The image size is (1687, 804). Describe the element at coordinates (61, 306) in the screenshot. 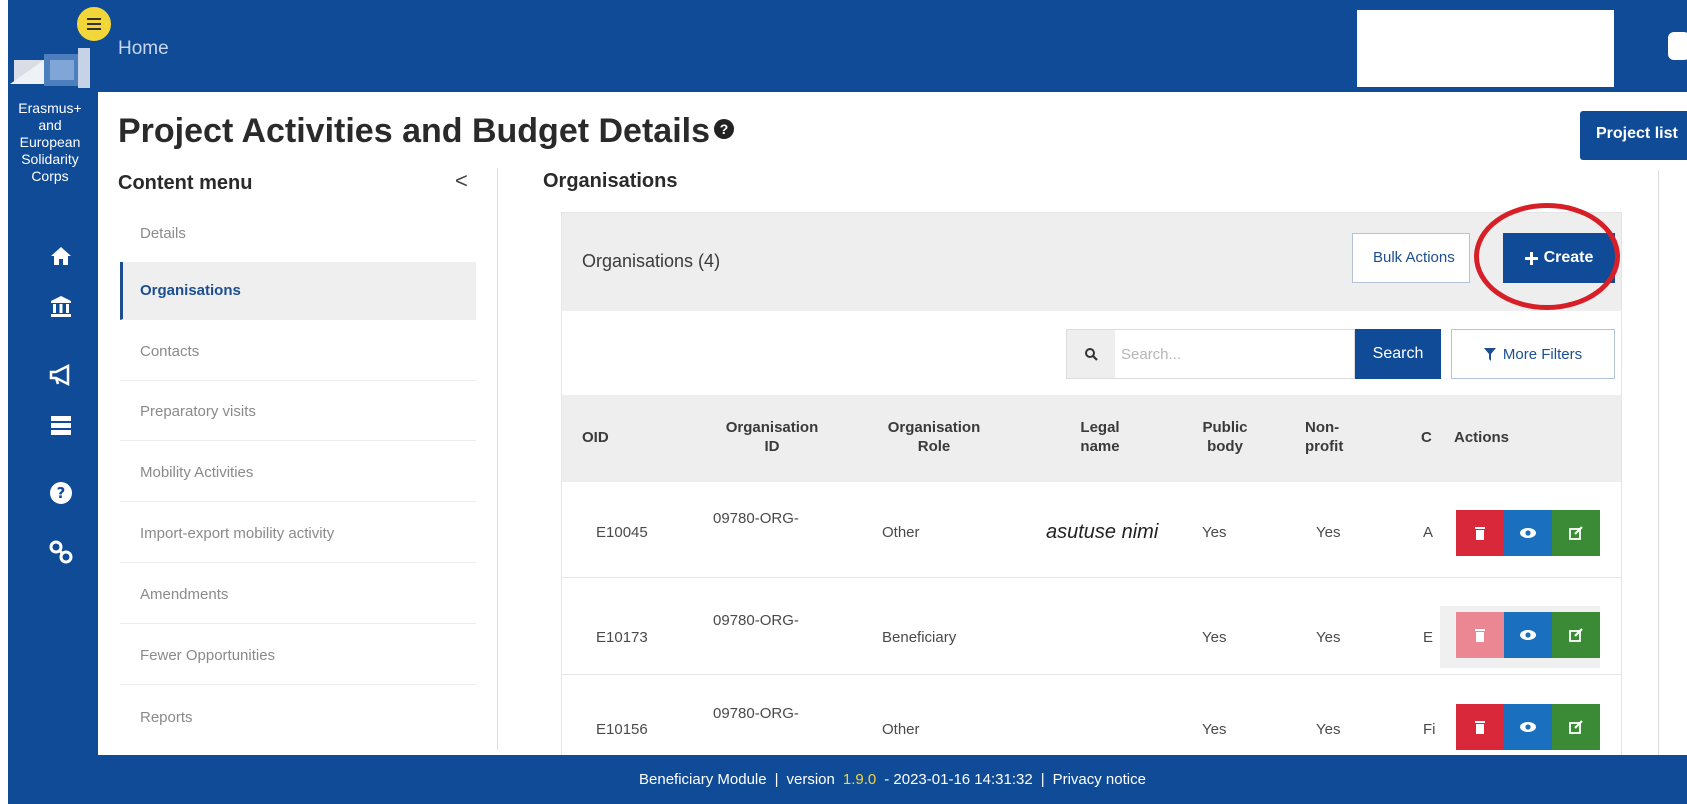

I see `institution-icon` at that location.